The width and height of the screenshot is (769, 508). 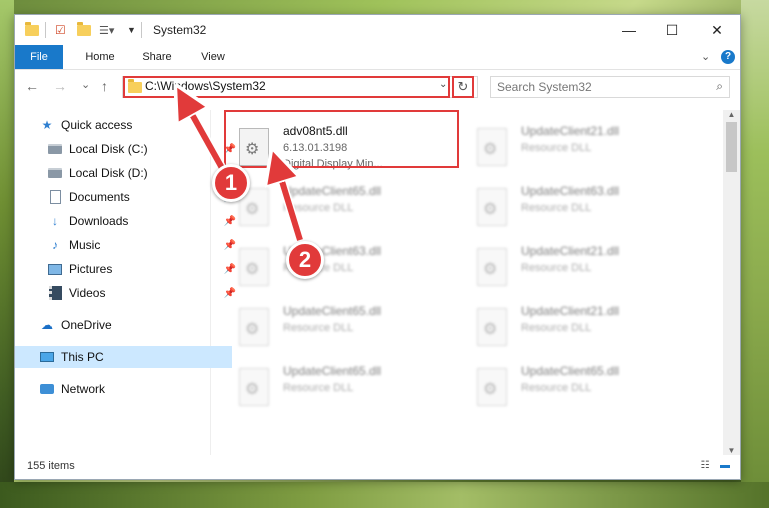 I want to click on title-bar: ☑ ☰▾ ▼ System32 — ☐ ✕, so click(x=377, y=30).